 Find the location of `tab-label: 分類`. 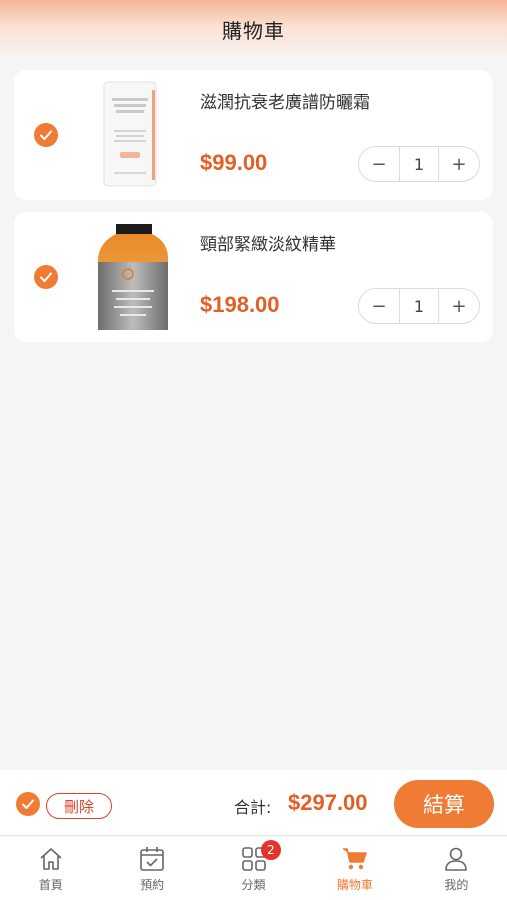

tab-label: 分類 is located at coordinates (253, 885).